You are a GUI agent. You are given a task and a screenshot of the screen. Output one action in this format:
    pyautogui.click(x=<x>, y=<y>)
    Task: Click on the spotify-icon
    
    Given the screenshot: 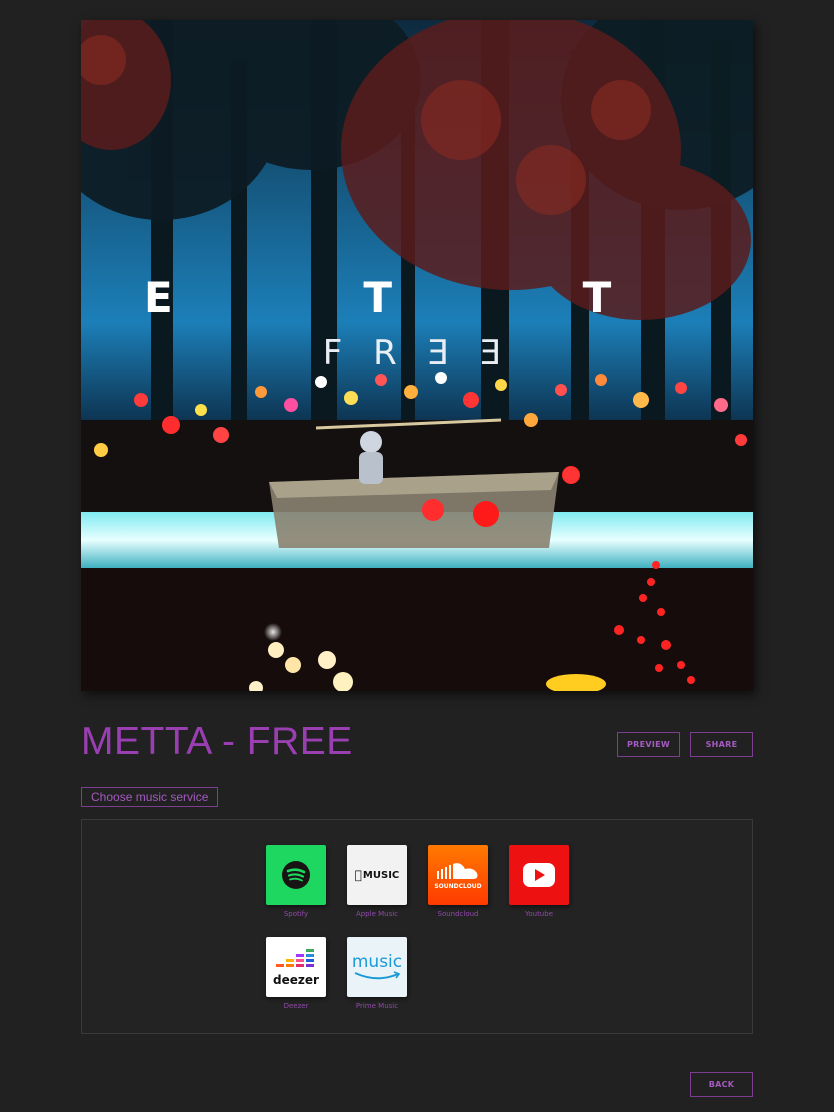 What is the action you would take?
    pyautogui.click(x=296, y=875)
    